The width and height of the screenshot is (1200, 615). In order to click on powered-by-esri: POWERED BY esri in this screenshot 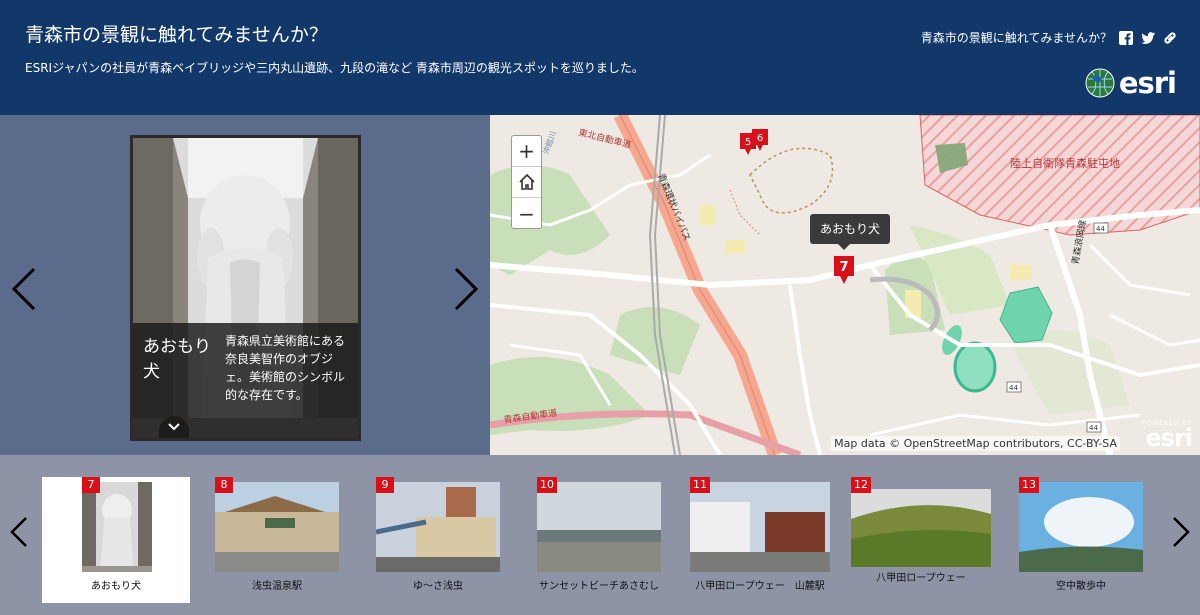, I will do `click(1167, 436)`.